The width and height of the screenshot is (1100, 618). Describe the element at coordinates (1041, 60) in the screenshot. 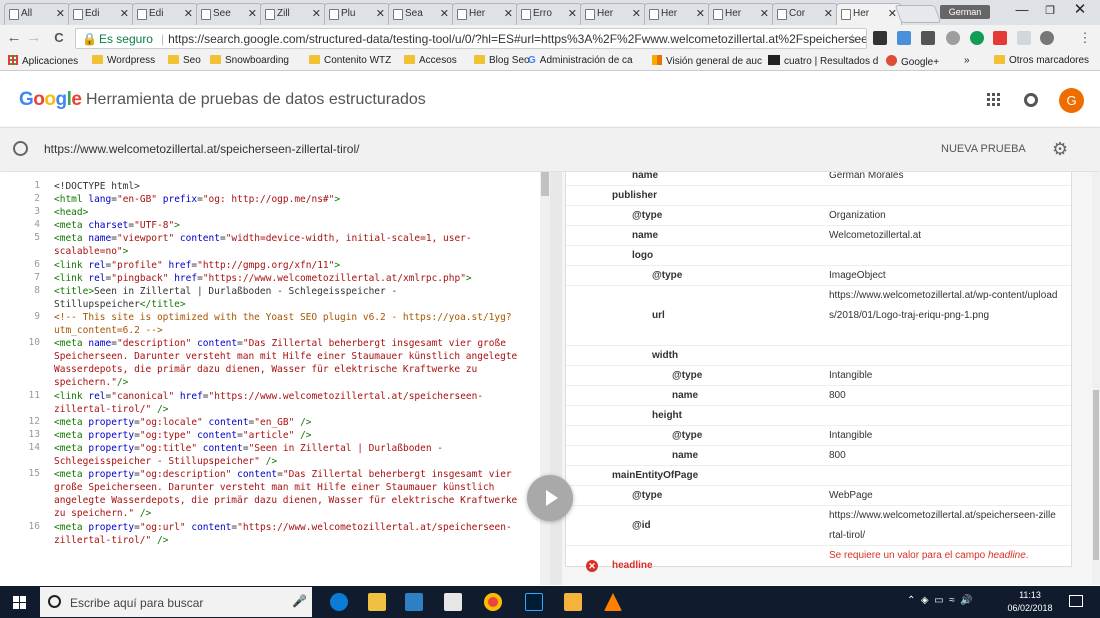

I see `other-bookmarks-folder: Otros marcadores` at that location.